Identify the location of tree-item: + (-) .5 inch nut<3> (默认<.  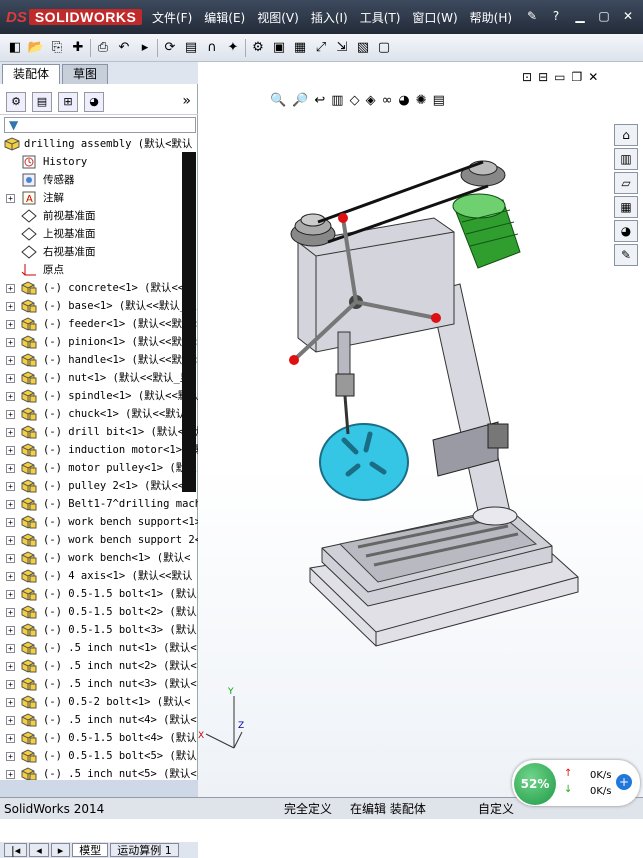
(99, 684).